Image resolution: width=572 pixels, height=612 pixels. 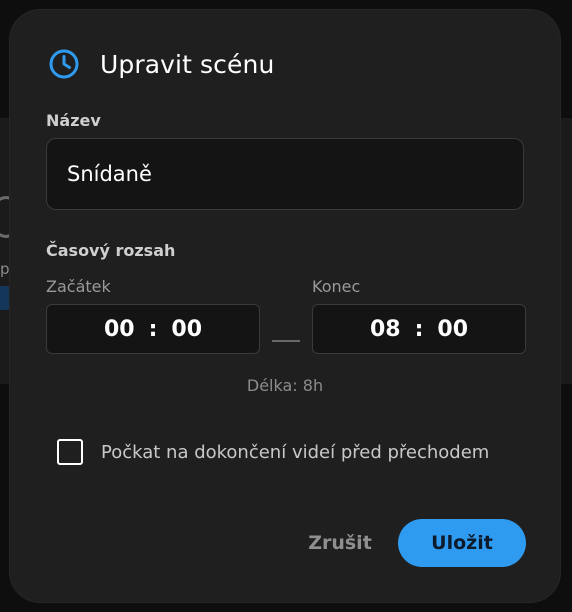 I want to click on start-hours: 00, so click(x=119, y=329).